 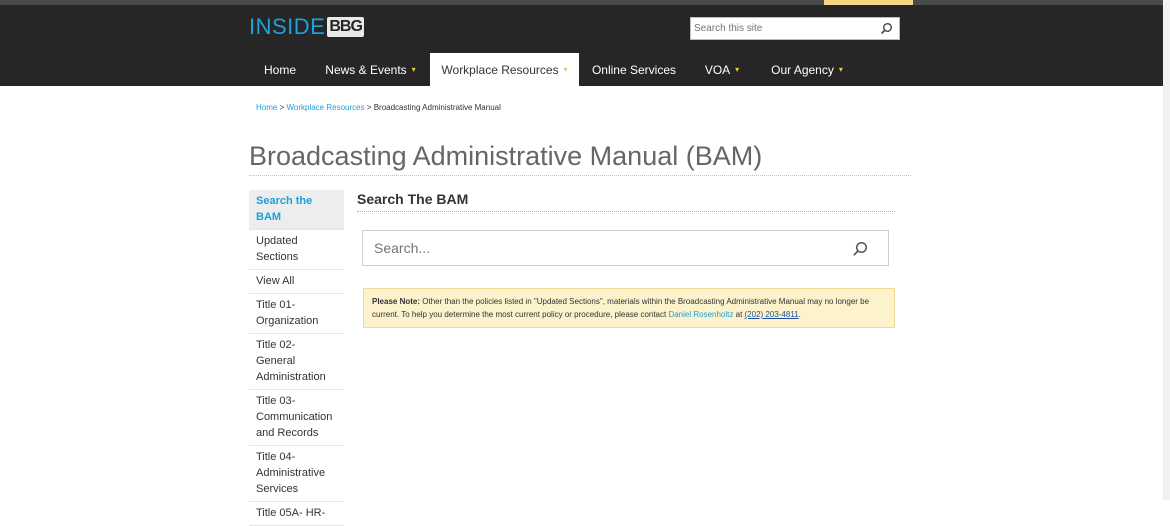 I want to click on nav-home: Home, so click(x=280, y=69).